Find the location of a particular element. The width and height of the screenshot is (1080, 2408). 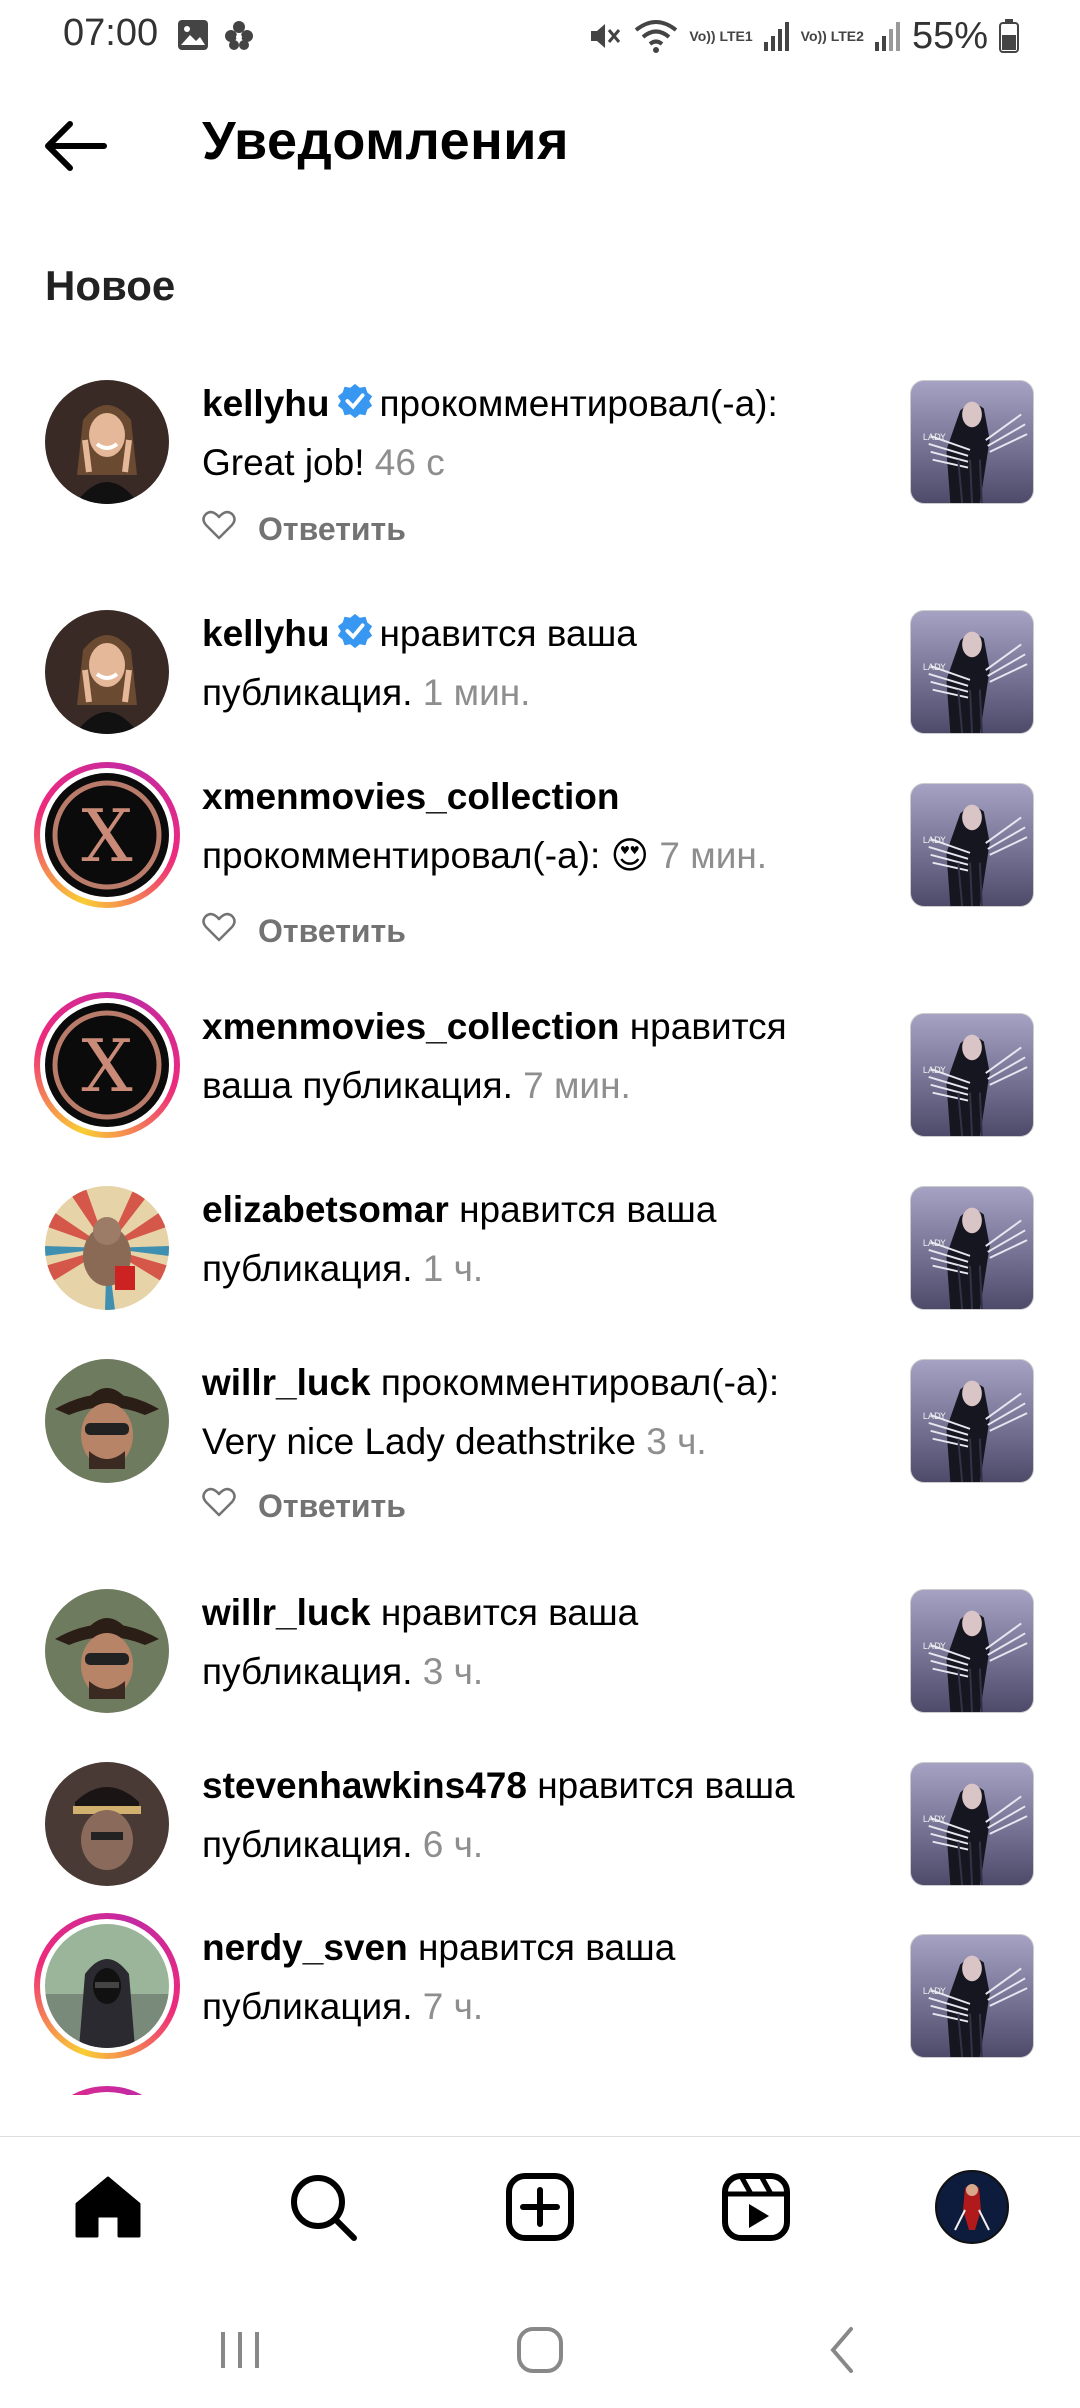

nav-search is located at coordinates (323, 2207).